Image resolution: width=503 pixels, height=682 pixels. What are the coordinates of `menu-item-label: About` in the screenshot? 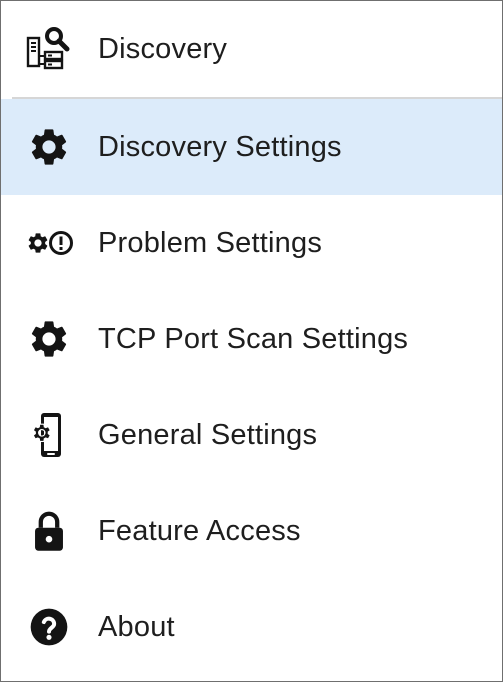 It's located at (136, 626).